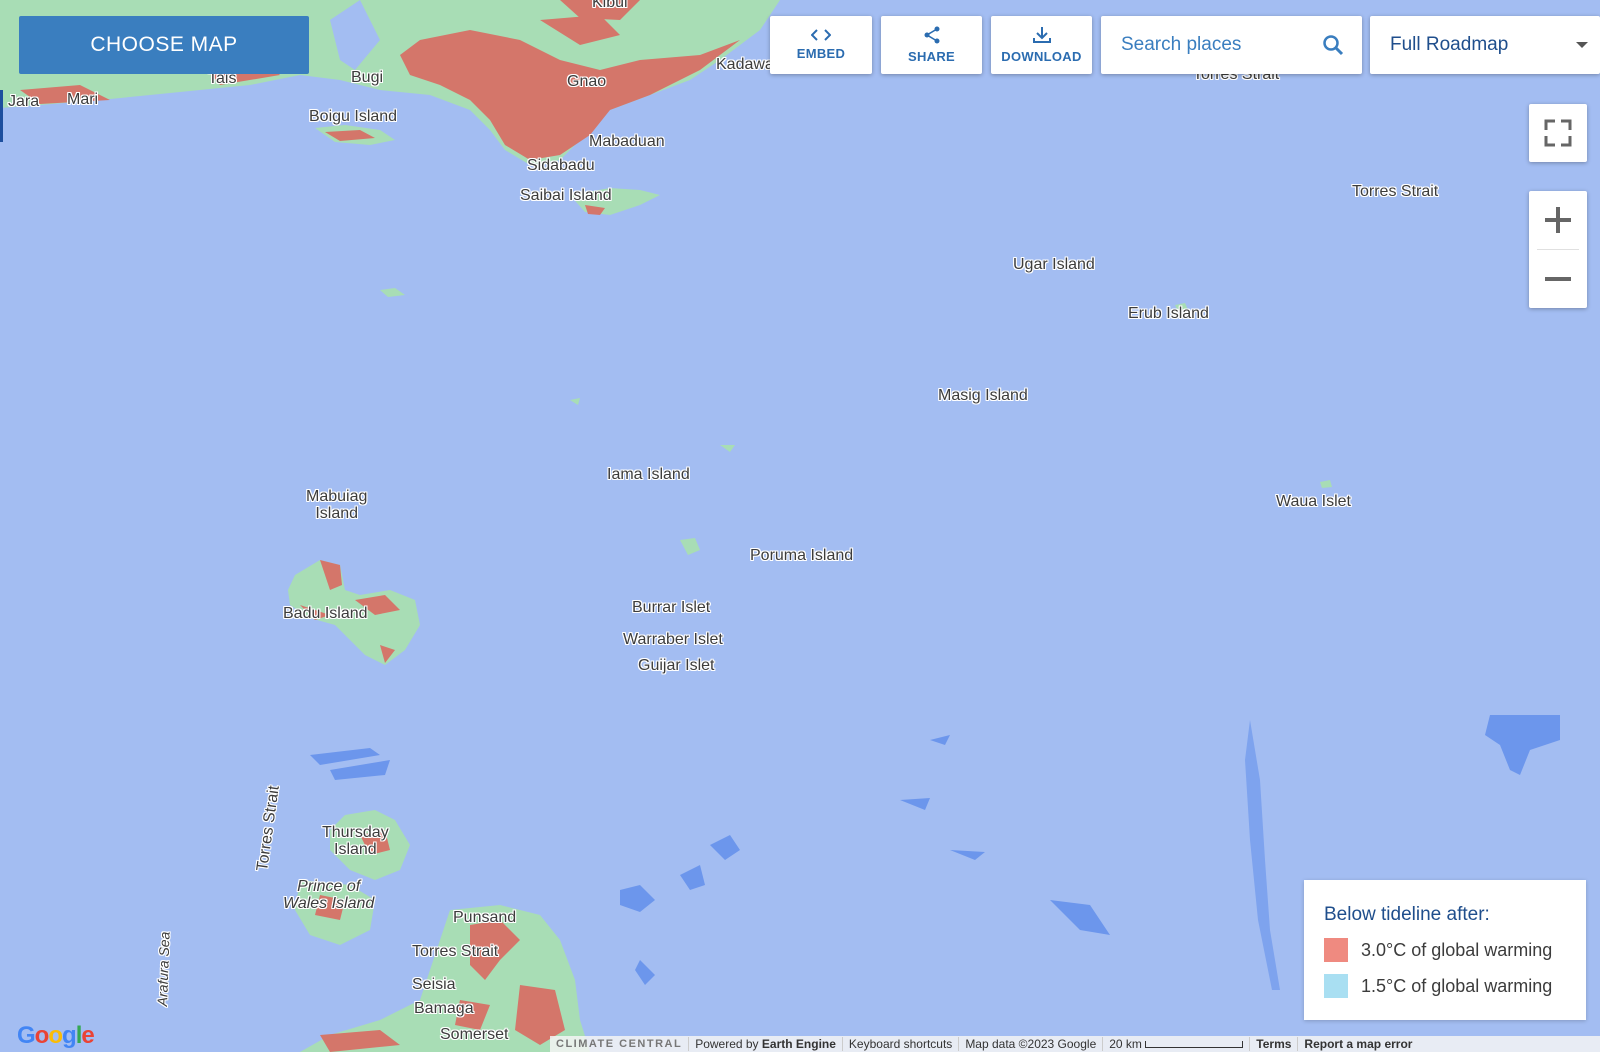  Describe the element at coordinates (1407, 914) in the screenshot. I see `legend-title: Below tideline after:` at that location.